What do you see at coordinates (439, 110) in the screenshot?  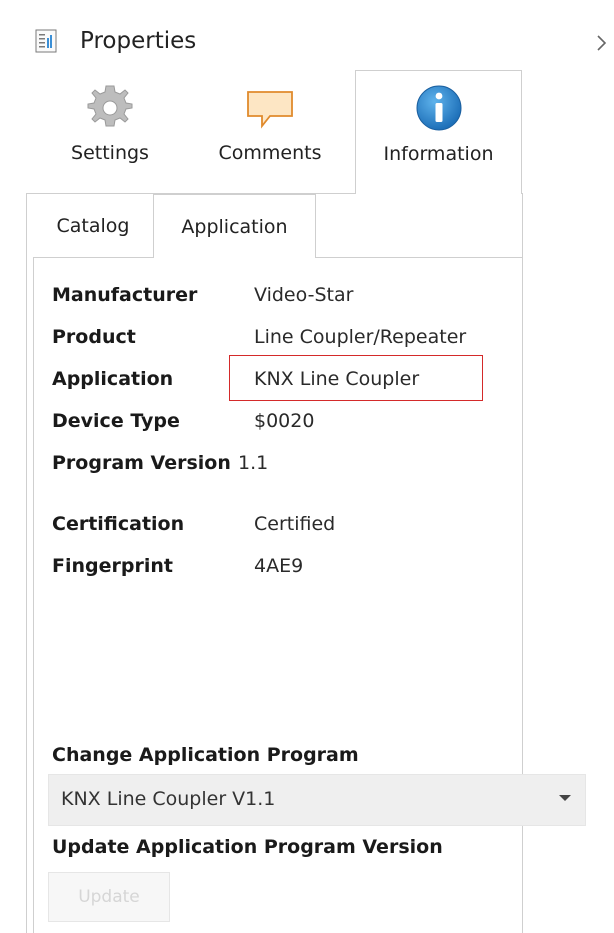 I see `info-icon` at bounding box center [439, 110].